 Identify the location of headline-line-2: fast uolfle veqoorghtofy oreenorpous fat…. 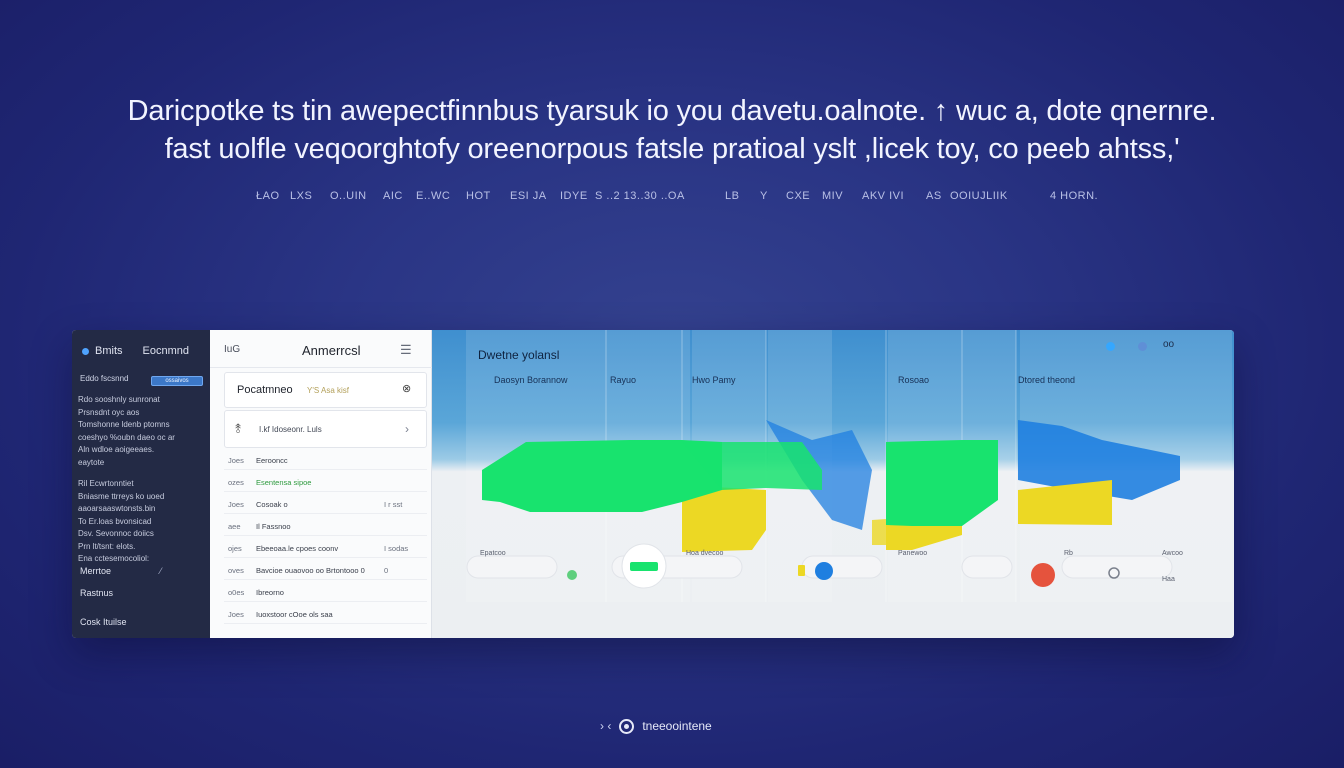
(672, 149).